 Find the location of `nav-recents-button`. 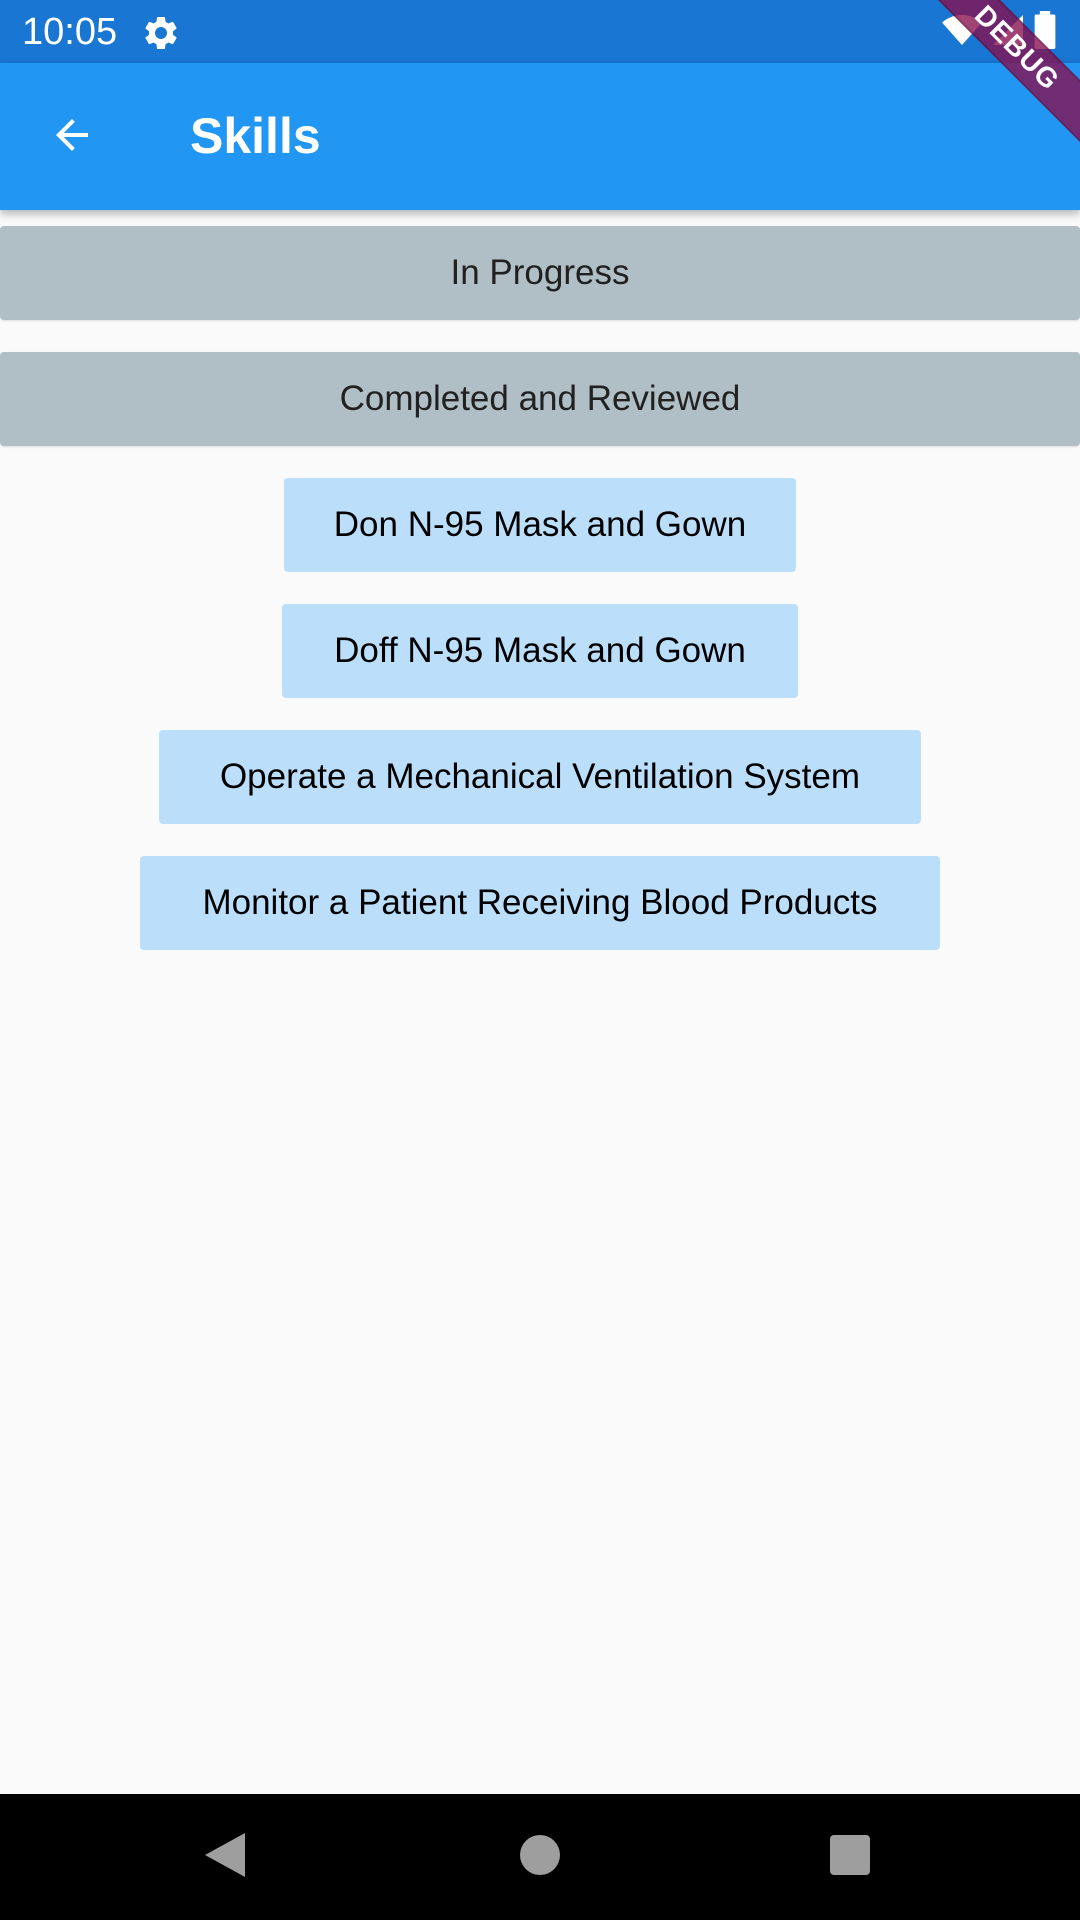

nav-recents-button is located at coordinates (850, 1857).